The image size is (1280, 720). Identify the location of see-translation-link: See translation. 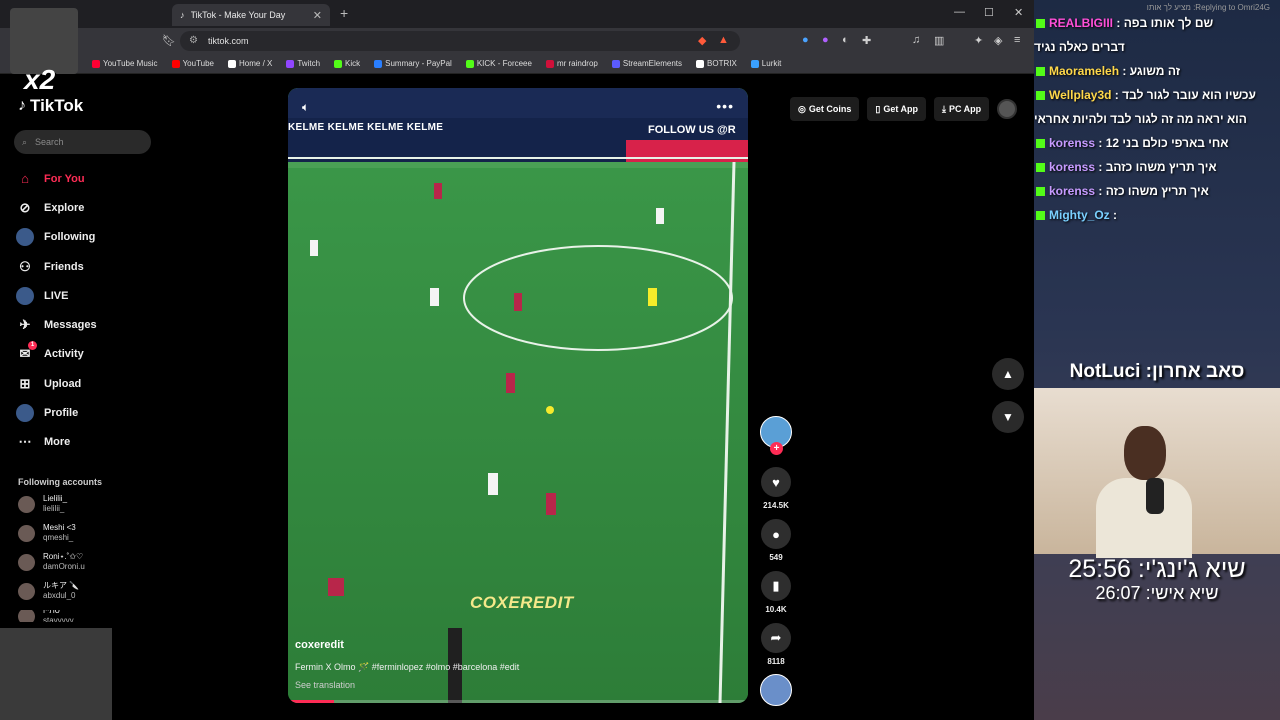
(325, 685).